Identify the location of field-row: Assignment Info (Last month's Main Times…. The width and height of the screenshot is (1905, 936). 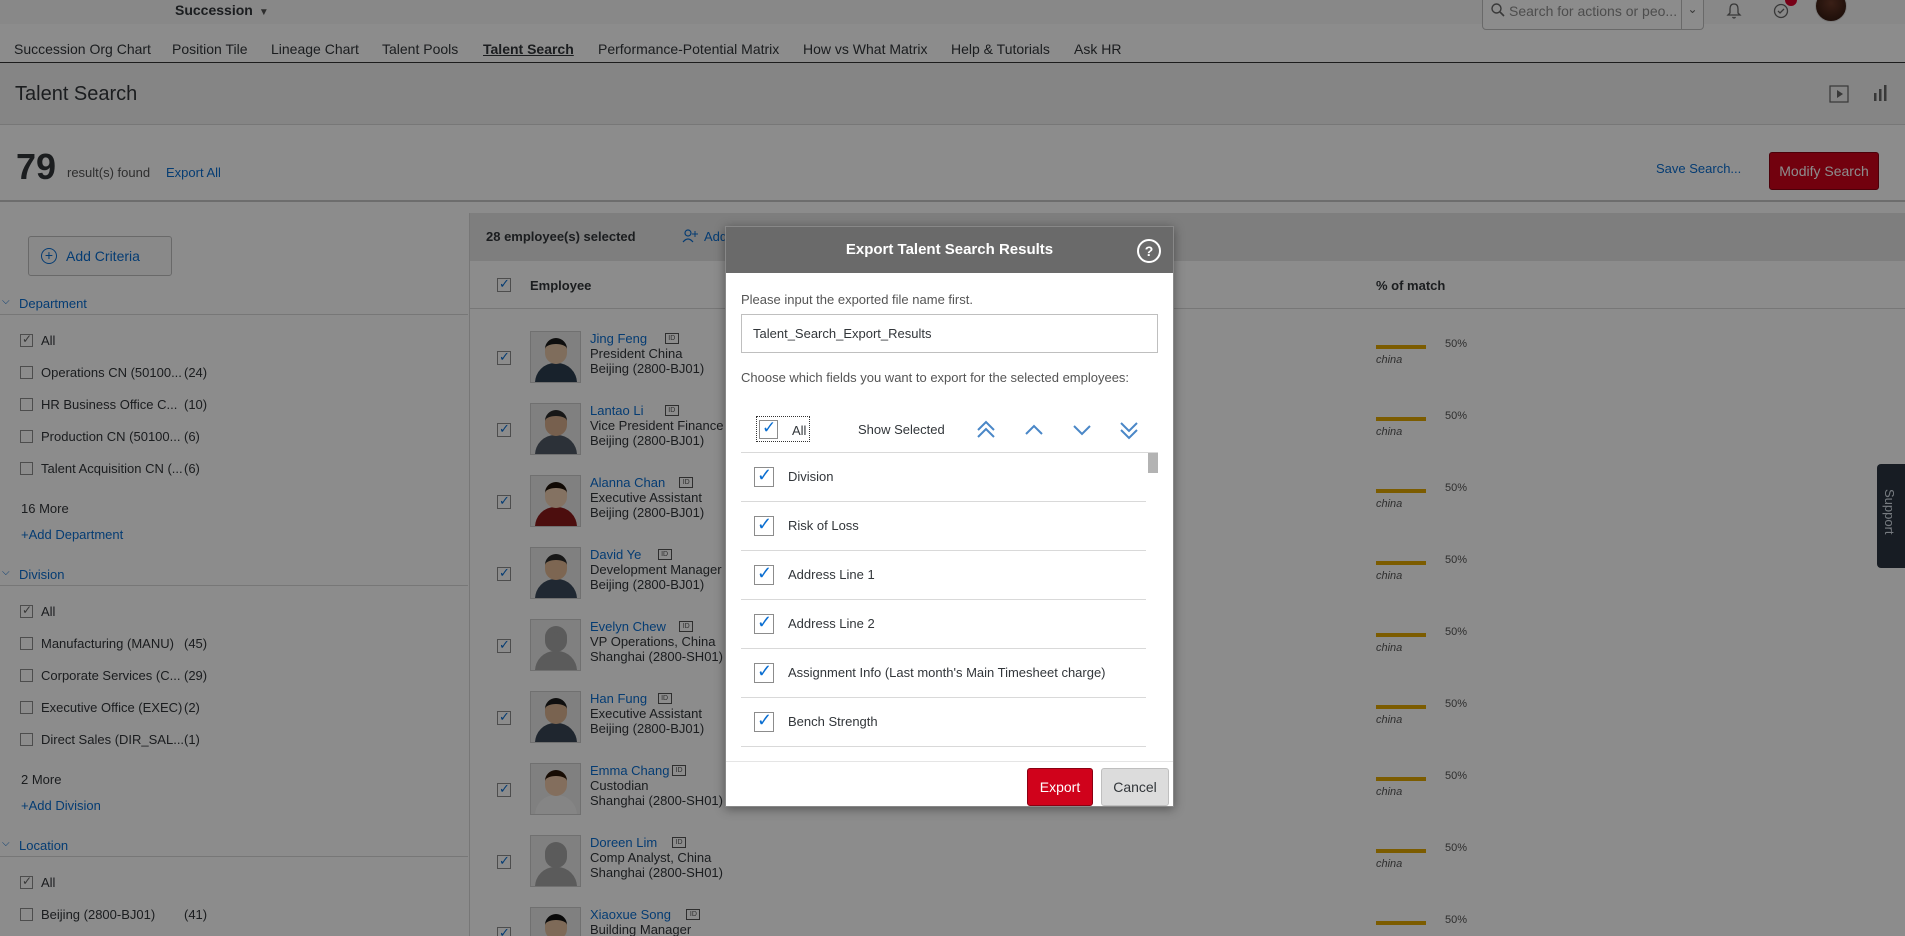
(943, 673).